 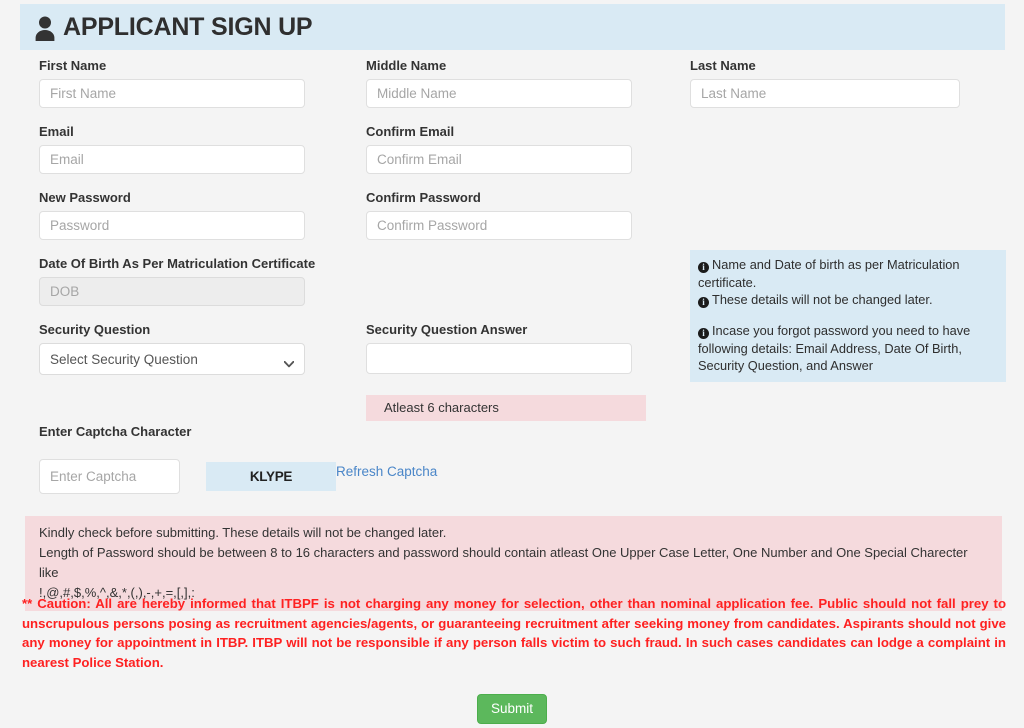 What do you see at coordinates (56, 131) in the screenshot?
I see `label-email: Email` at bounding box center [56, 131].